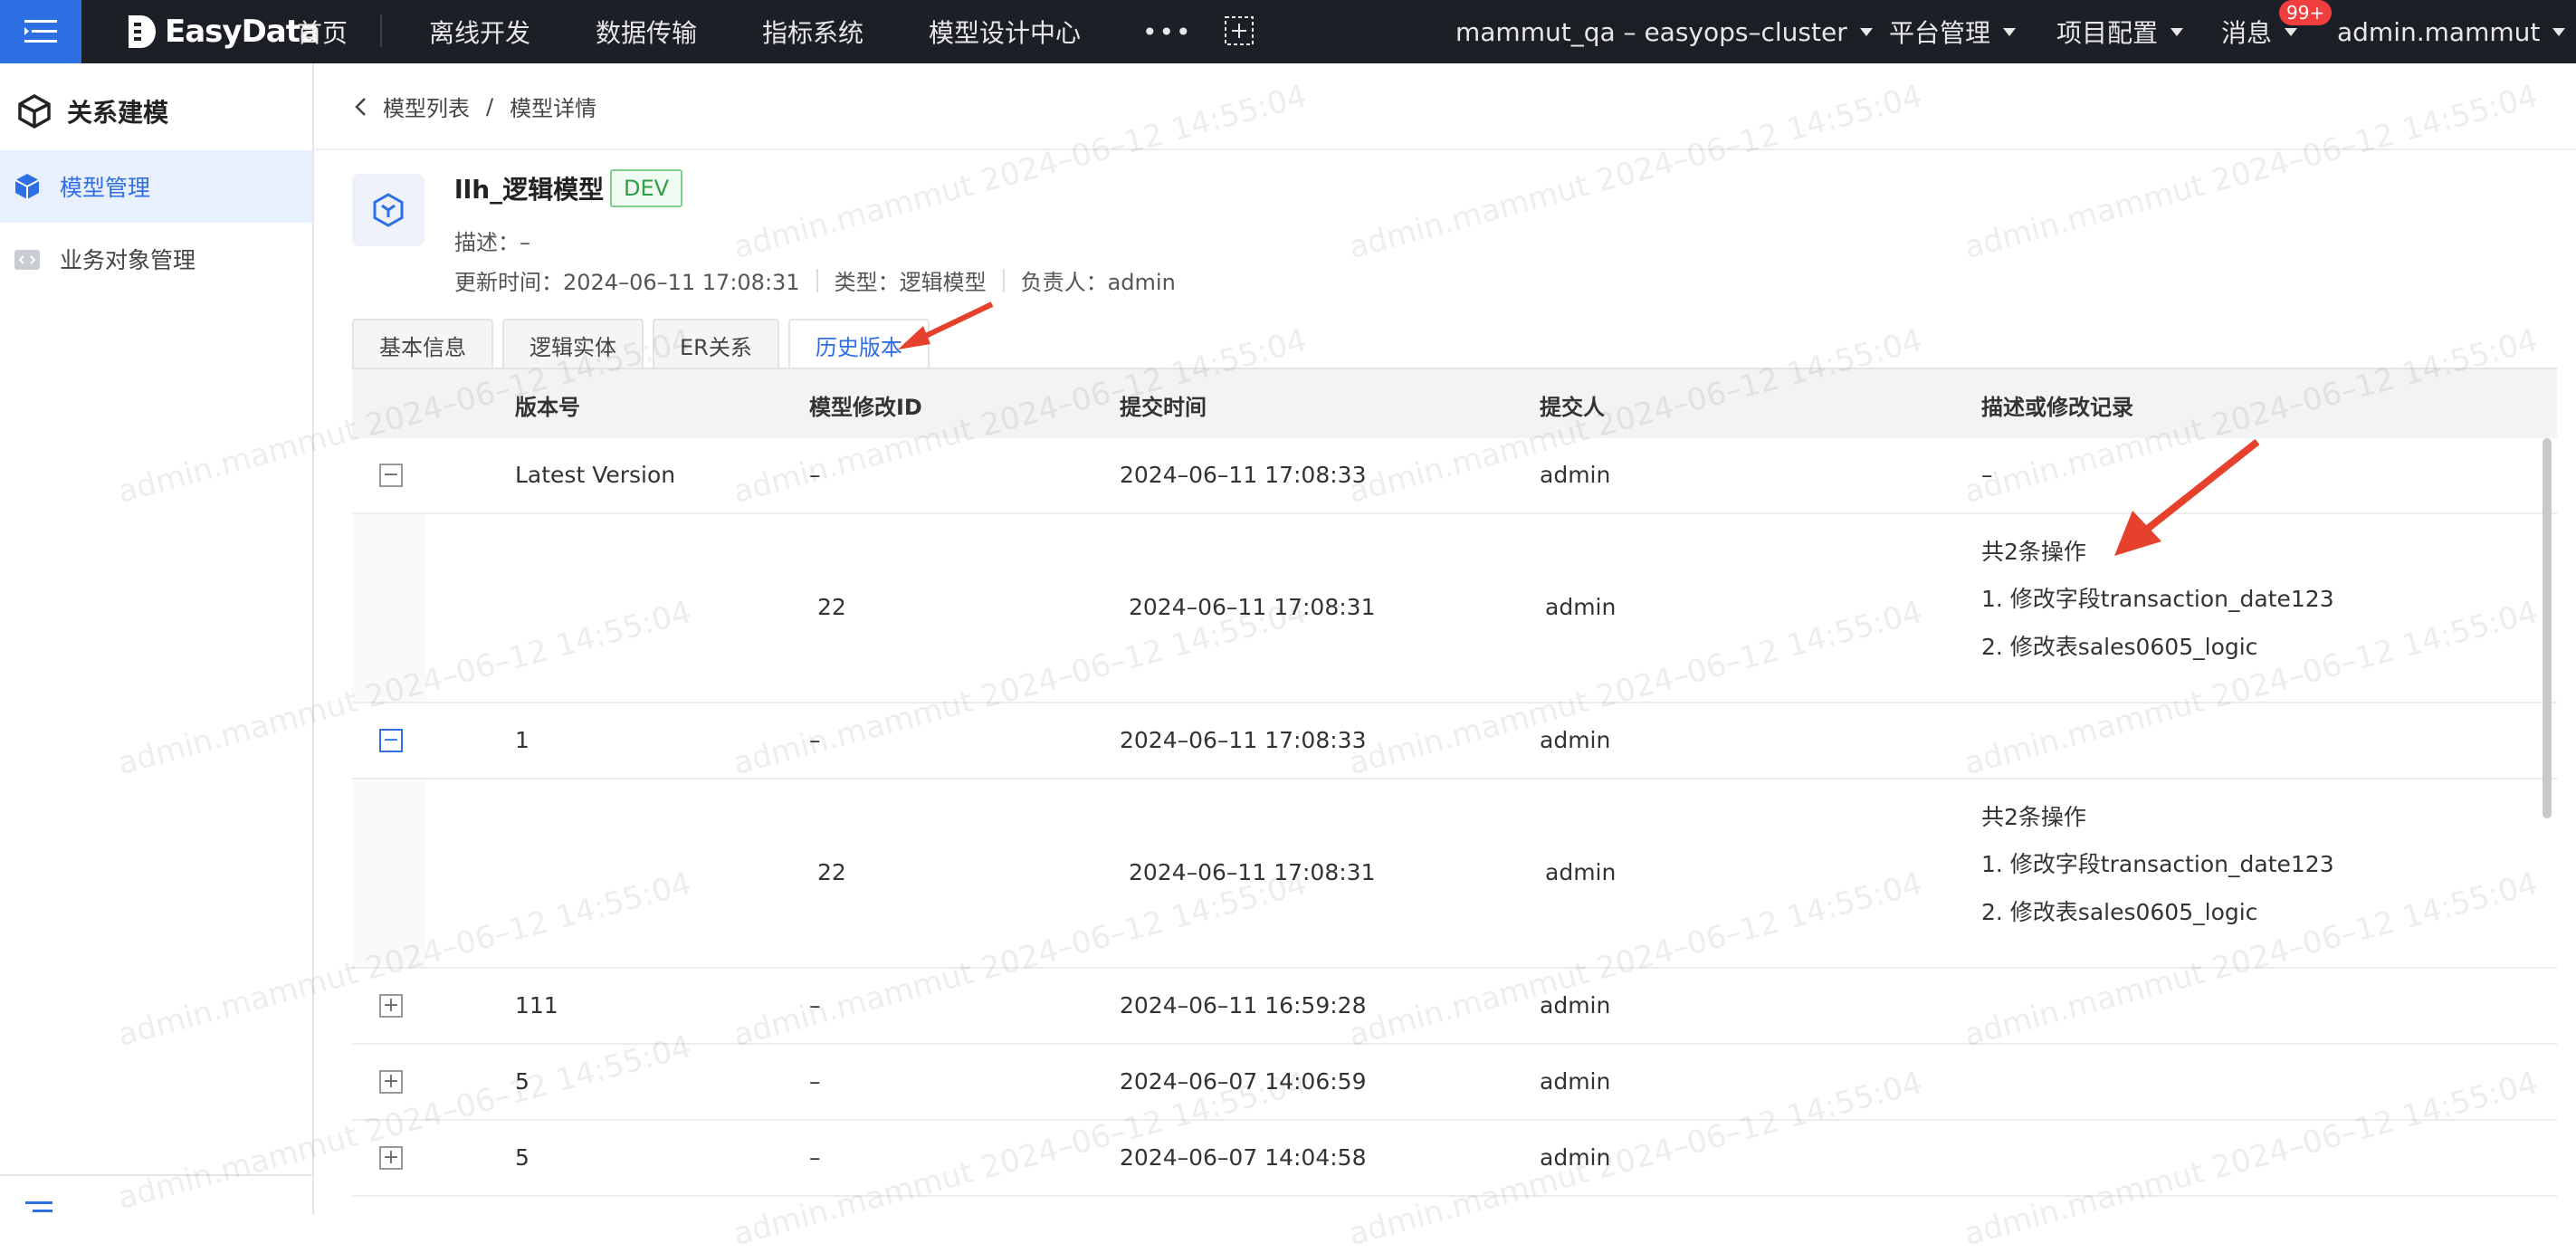 The width and height of the screenshot is (2576, 1253). Describe the element at coordinates (480, 32) in the screenshot. I see `nav-offline-dev: 离线开发` at that location.